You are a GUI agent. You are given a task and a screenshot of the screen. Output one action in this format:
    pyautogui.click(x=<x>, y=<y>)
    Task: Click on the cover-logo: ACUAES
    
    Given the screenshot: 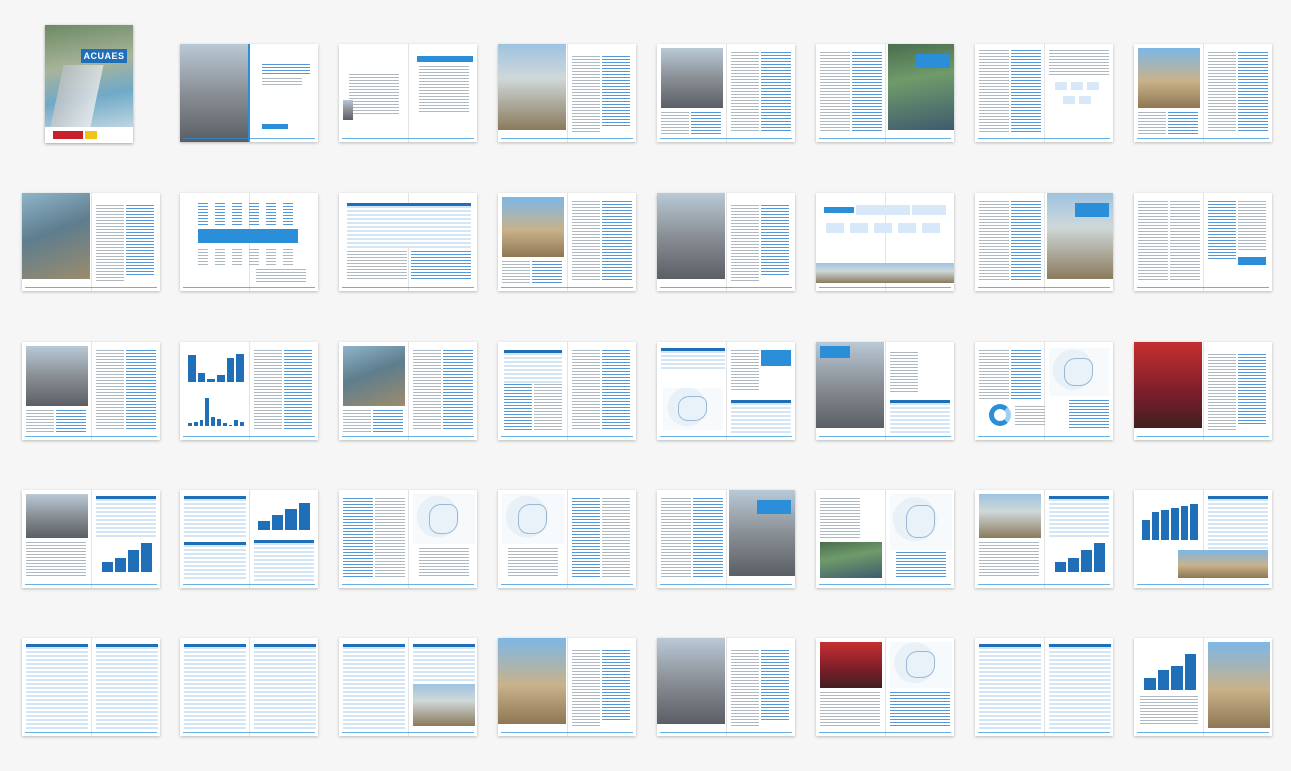 What is the action you would take?
    pyautogui.click(x=104, y=56)
    